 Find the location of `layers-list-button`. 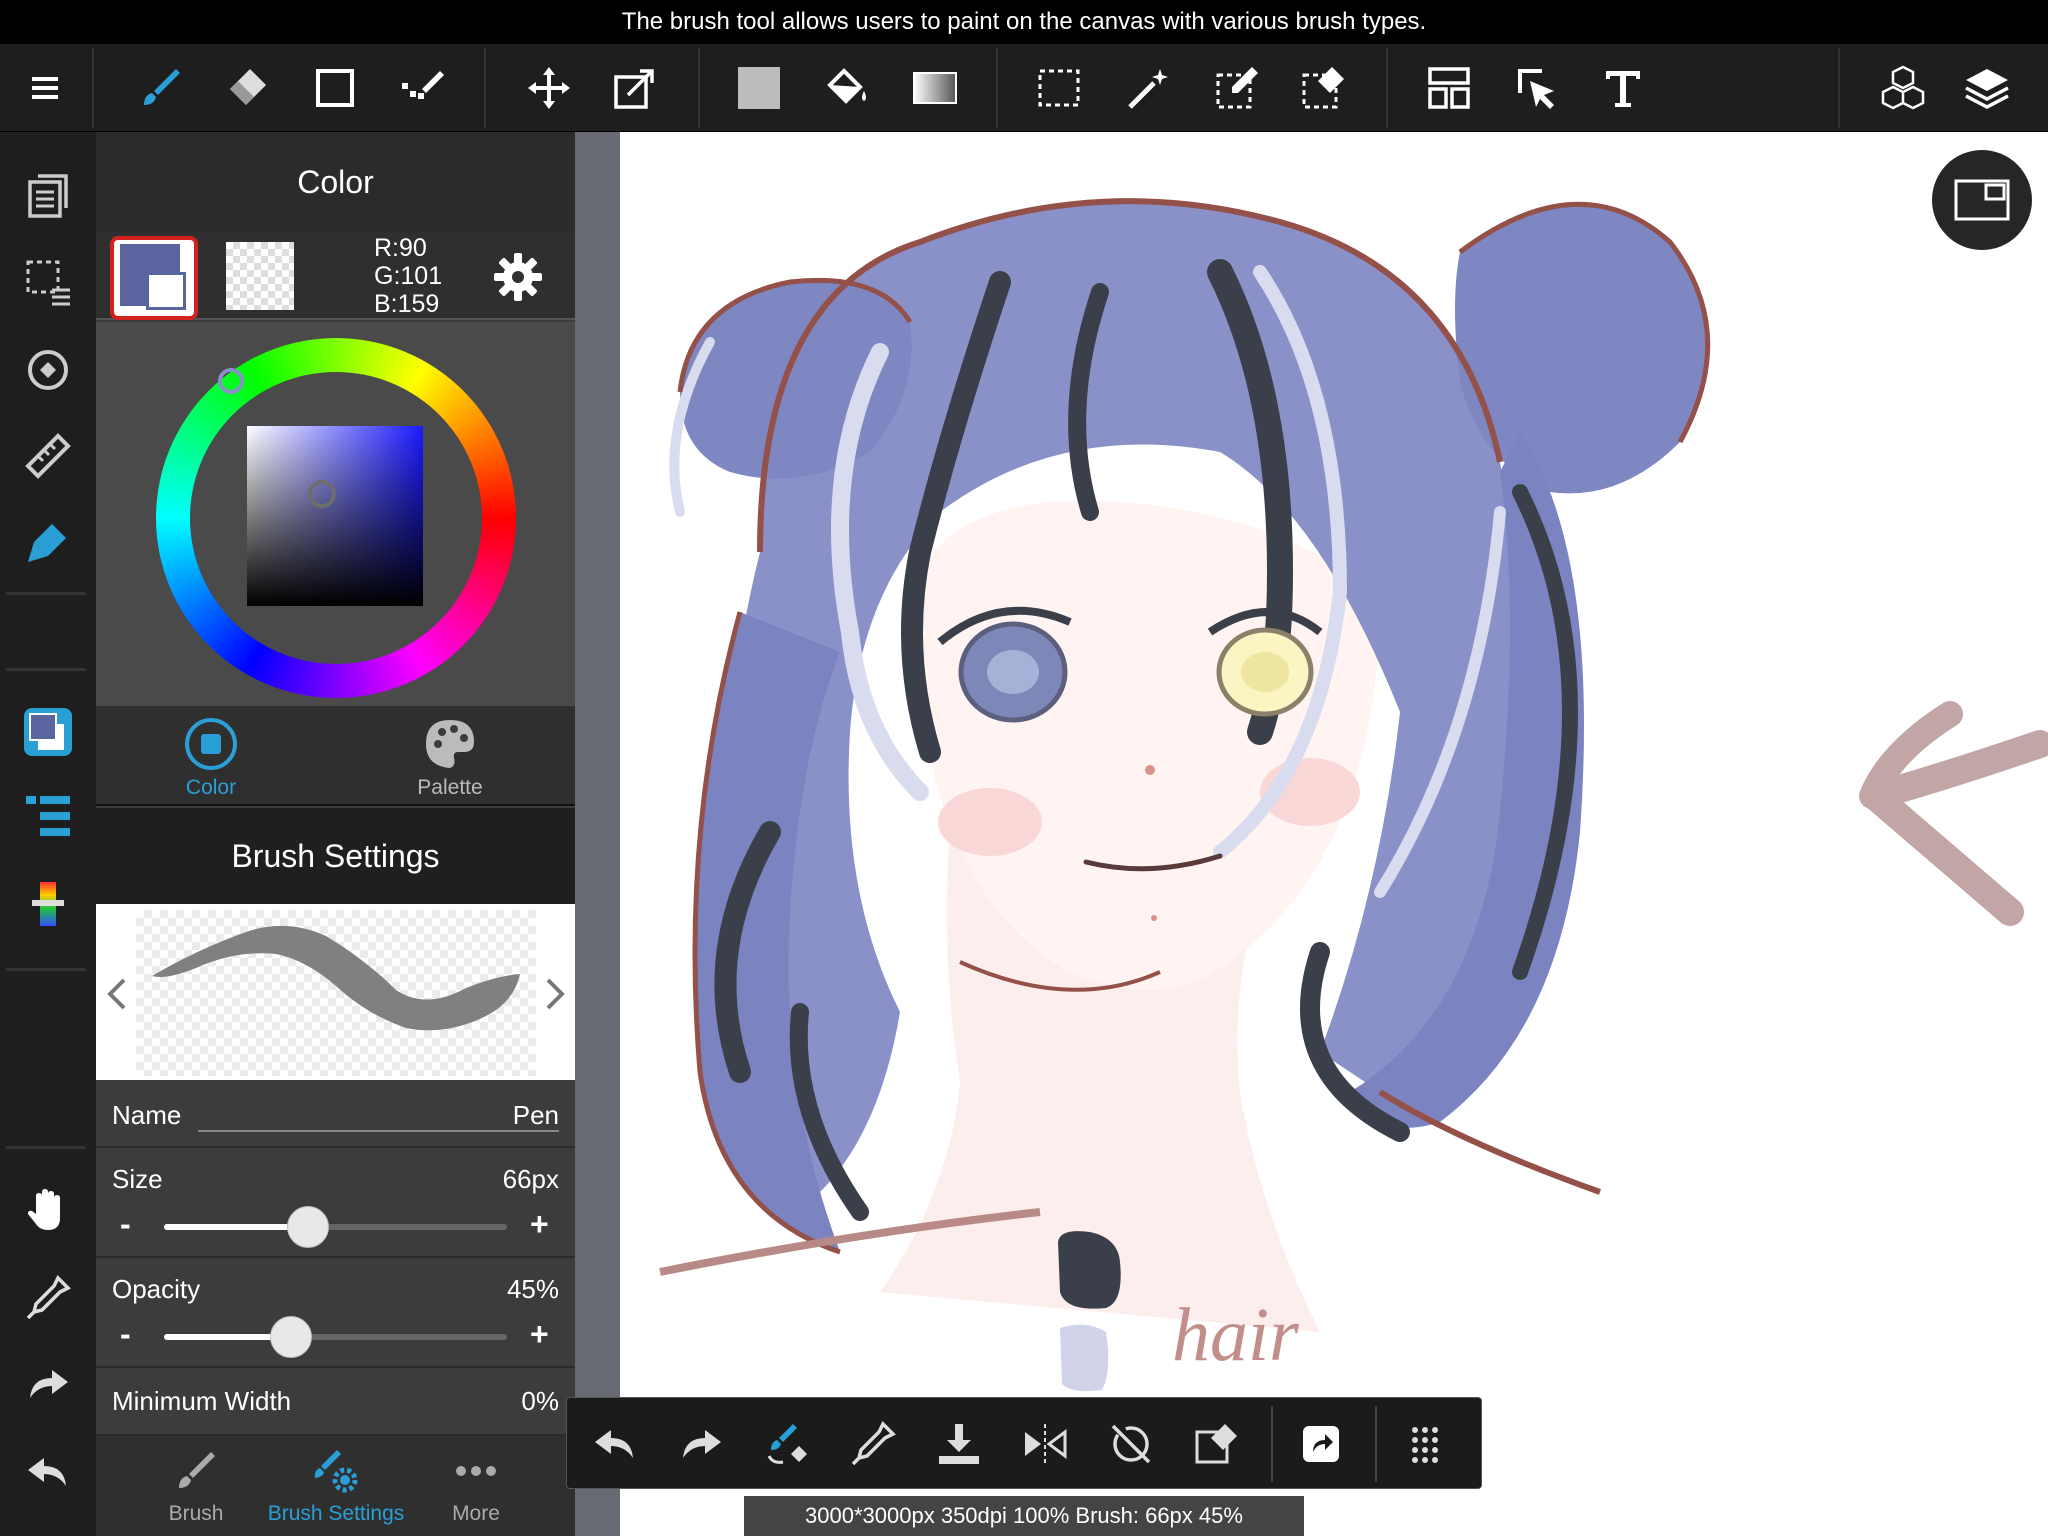

layers-list-button is located at coordinates (48, 816).